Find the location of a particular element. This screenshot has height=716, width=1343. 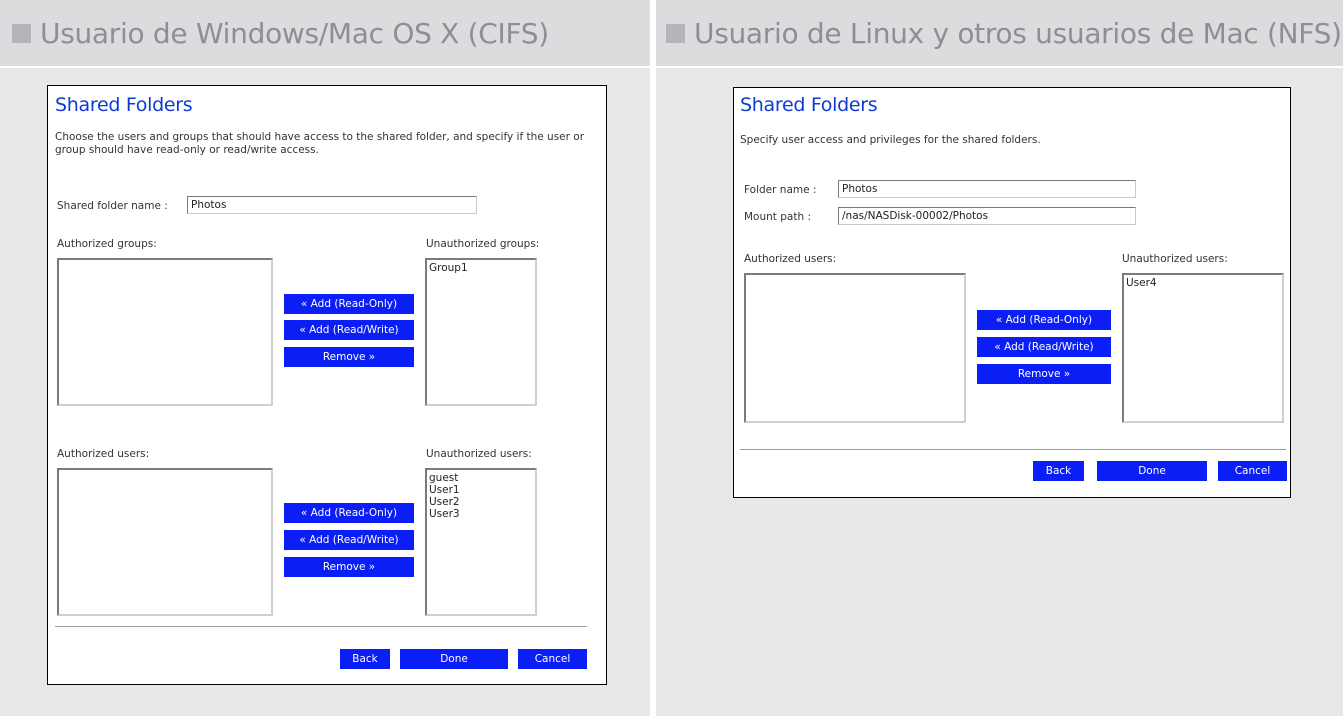

unauthorized-users-list: guest User1 User2 User3 is located at coordinates (481, 542).